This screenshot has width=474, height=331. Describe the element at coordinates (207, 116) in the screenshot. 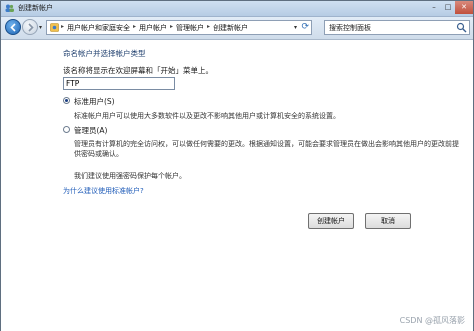

I see `standard-user-description: 标准帐户用户可以使用大多数软件以及更改不影响其他用户或计算机安全的系统设置。` at that location.